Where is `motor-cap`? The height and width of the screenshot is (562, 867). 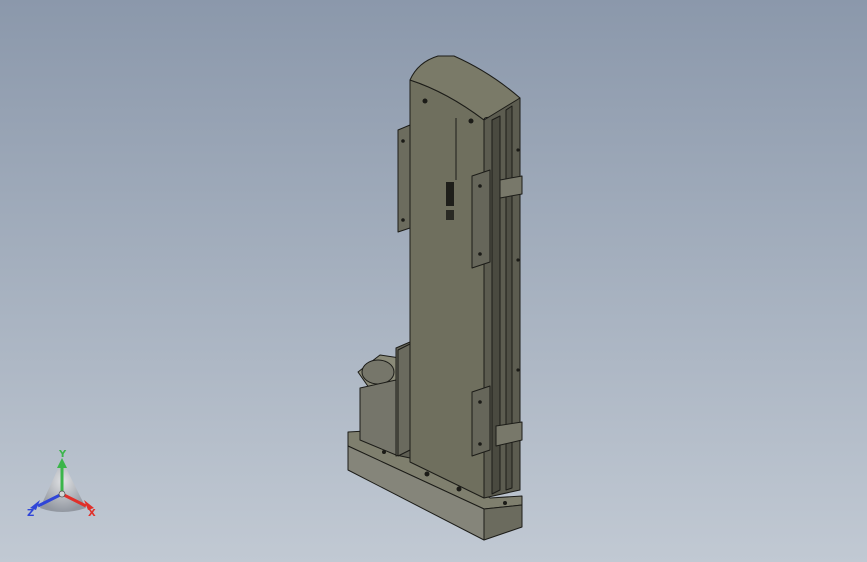 motor-cap is located at coordinates (378, 372).